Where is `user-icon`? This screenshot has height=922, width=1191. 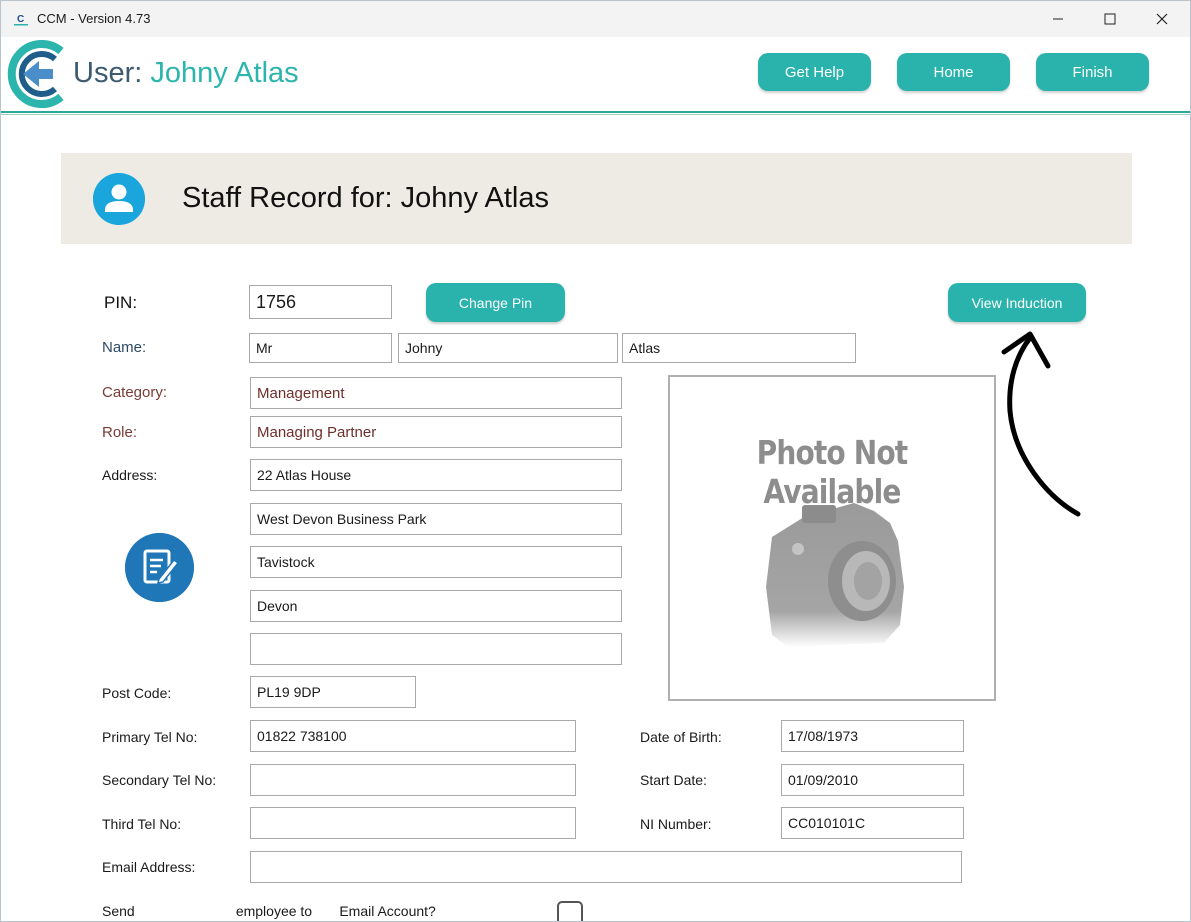 user-icon is located at coordinates (119, 199).